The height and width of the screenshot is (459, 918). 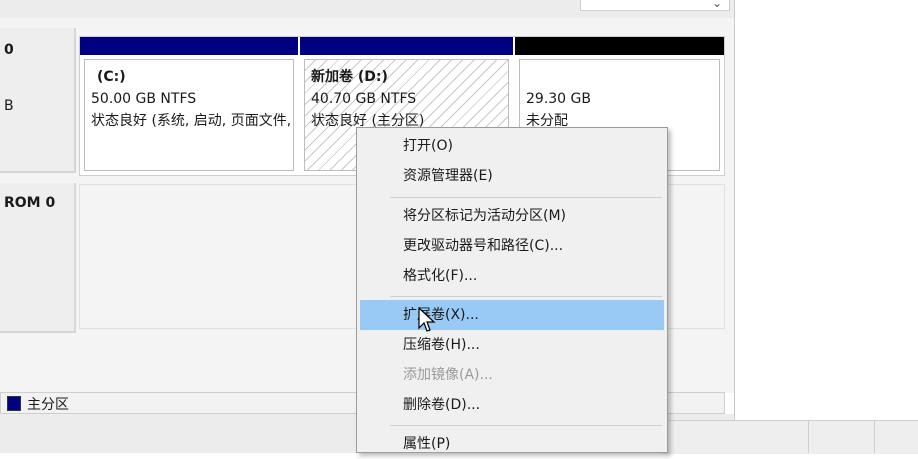 I want to click on partition-unallocated-bar, so click(x=619, y=46).